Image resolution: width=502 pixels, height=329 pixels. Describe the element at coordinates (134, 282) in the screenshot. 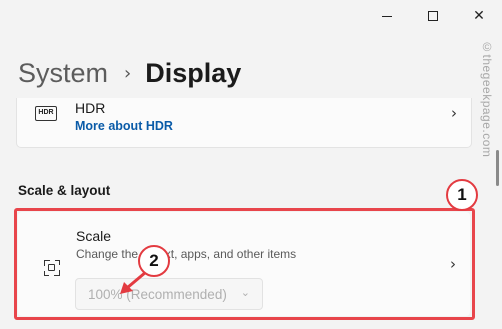

I see `annotation-arrow` at that location.